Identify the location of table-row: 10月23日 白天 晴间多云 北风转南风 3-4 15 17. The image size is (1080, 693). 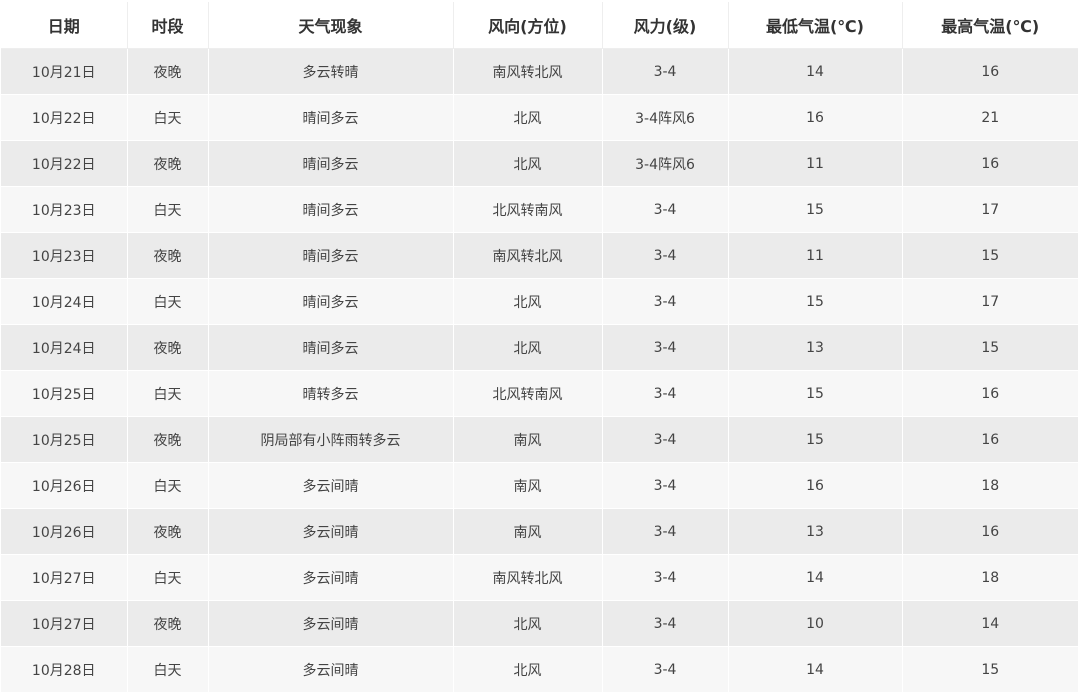
(539, 209).